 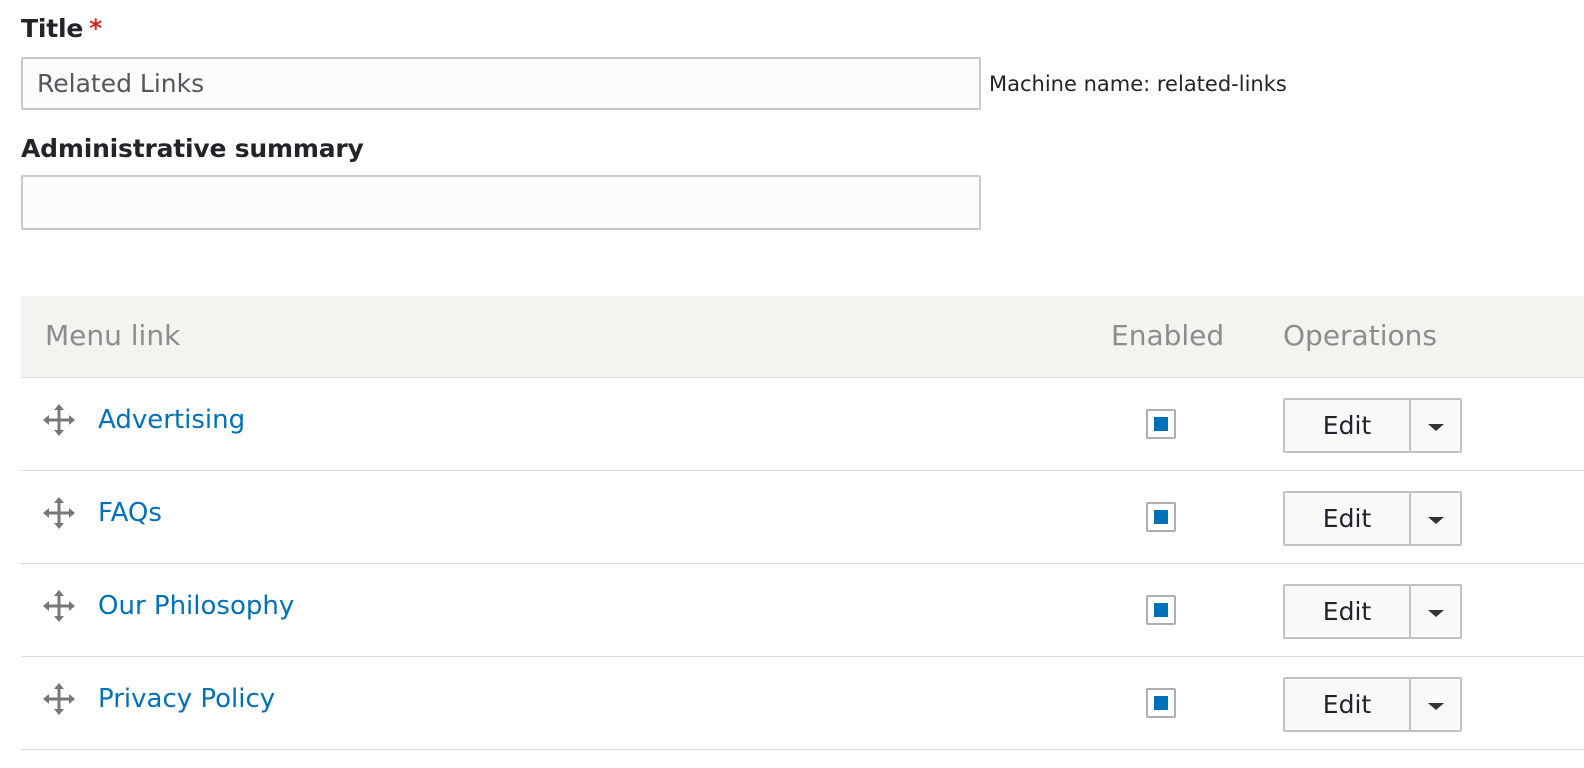 What do you see at coordinates (802, 610) in the screenshot?
I see `table-row: Our Philosophy Edit` at bounding box center [802, 610].